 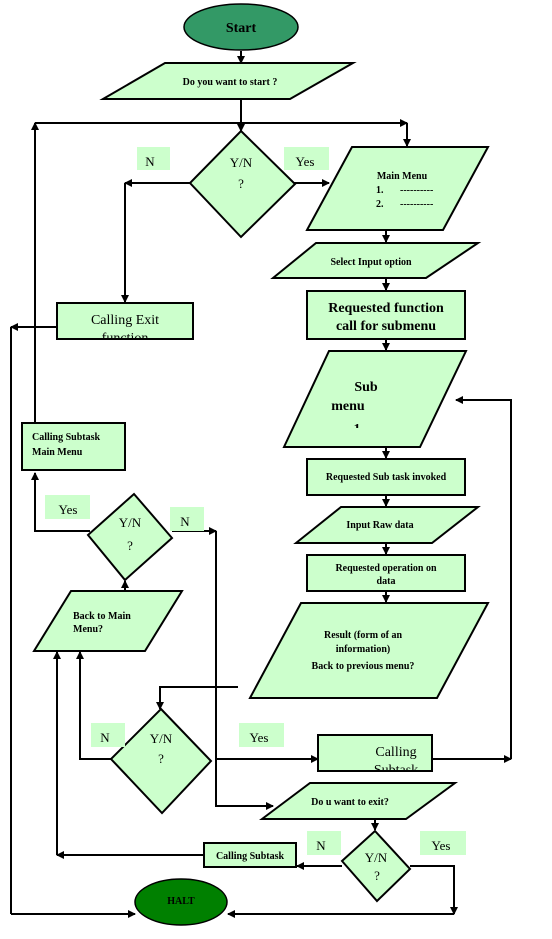 I want to click on decision-2: Y/N ? Yes N, so click(x=124, y=537).